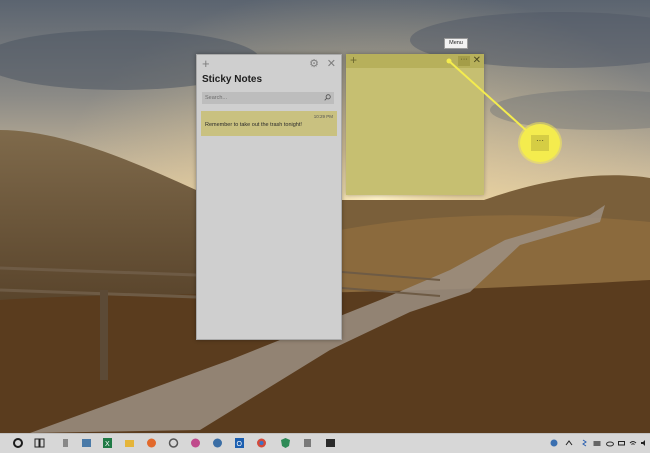 This screenshot has width=650, height=453. What do you see at coordinates (584, 443) in the screenshot?
I see `bluetooth-icon` at bounding box center [584, 443].